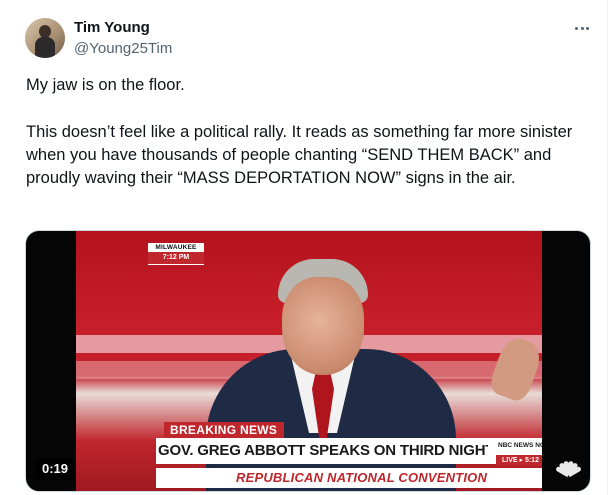 The image size is (608, 495). What do you see at coordinates (105, 85) in the screenshot?
I see `tweet-text-line1: My jaw is on the floor.` at bounding box center [105, 85].